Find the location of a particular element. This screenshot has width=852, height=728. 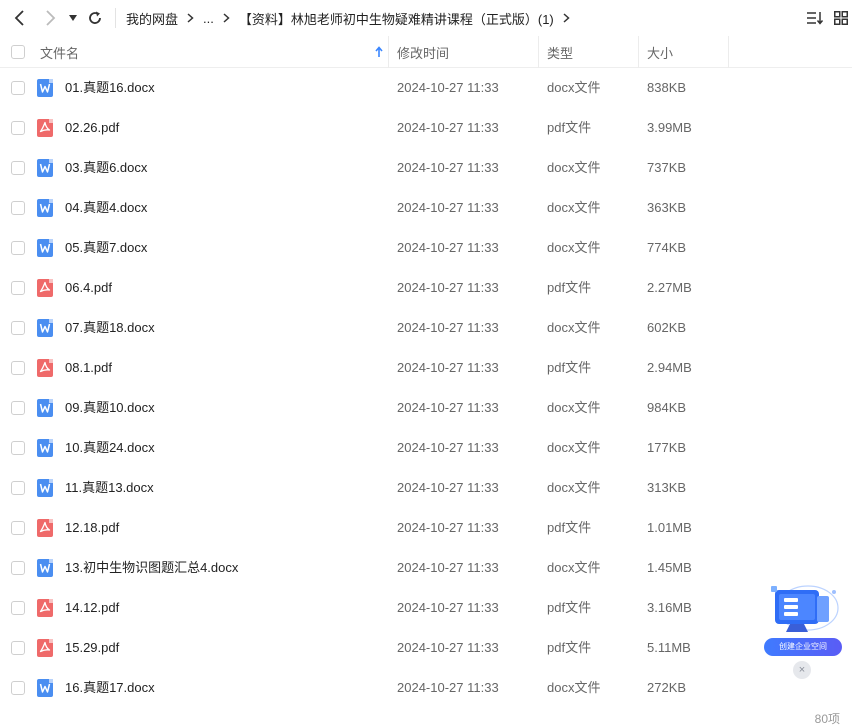

table-row: 02.26.pdf 2024-10-27 11:33 pdf文件 3.99MB is located at coordinates (426, 128).